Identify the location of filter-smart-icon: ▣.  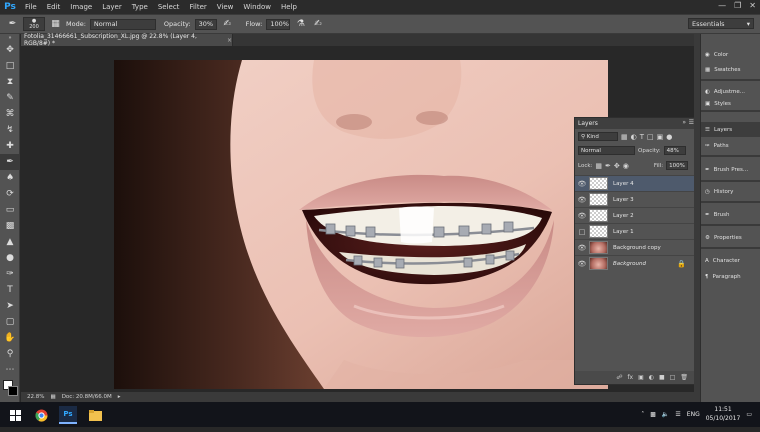
(660, 137).